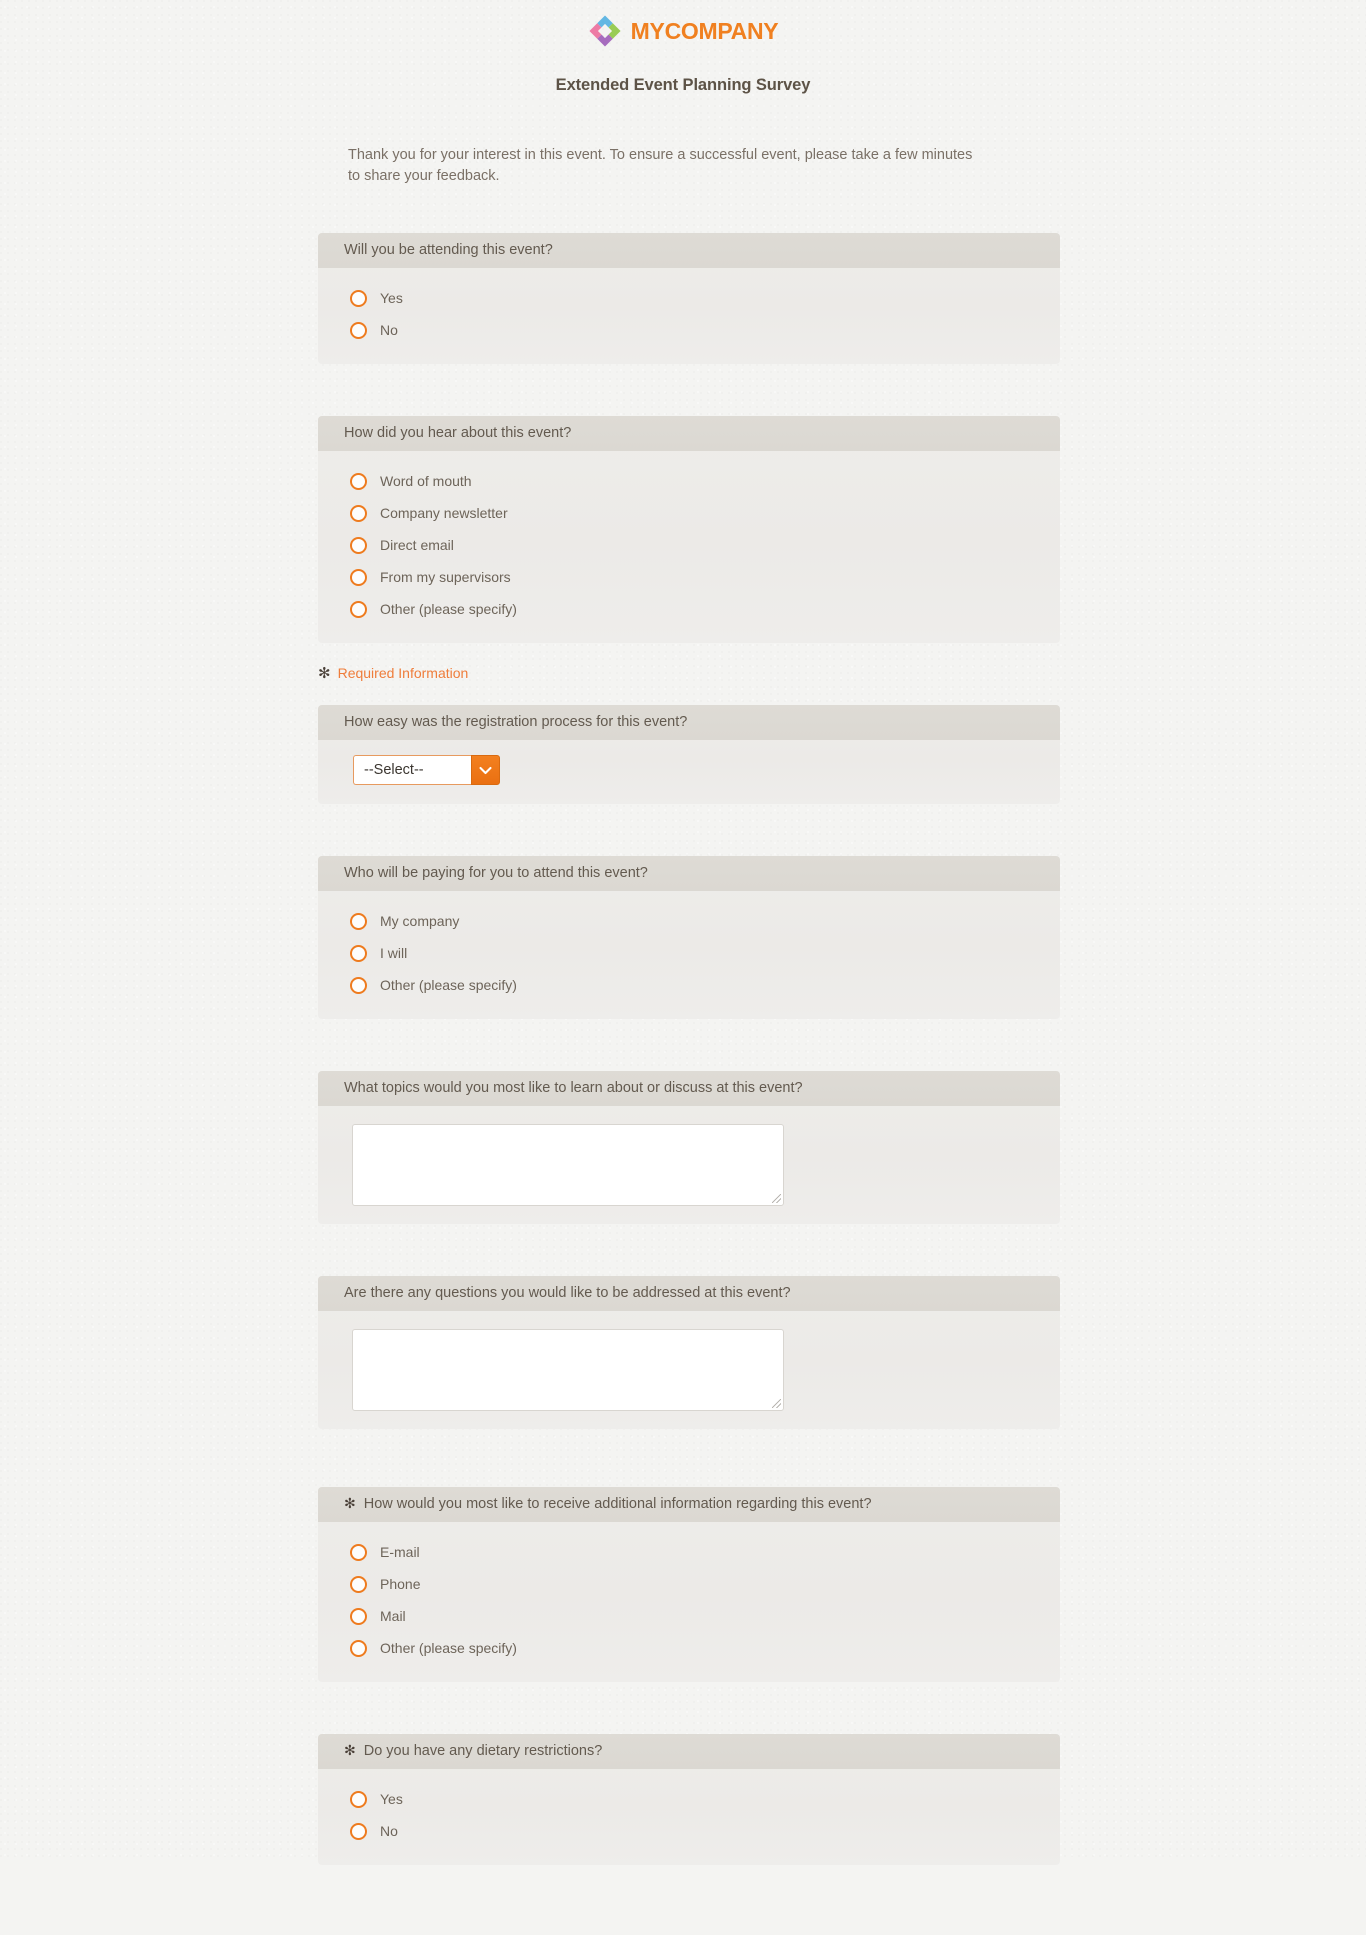 The height and width of the screenshot is (1935, 1366). What do you see at coordinates (605, 31) in the screenshot?
I see `diamond-pinwheel-logo-icon` at bounding box center [605, 31].